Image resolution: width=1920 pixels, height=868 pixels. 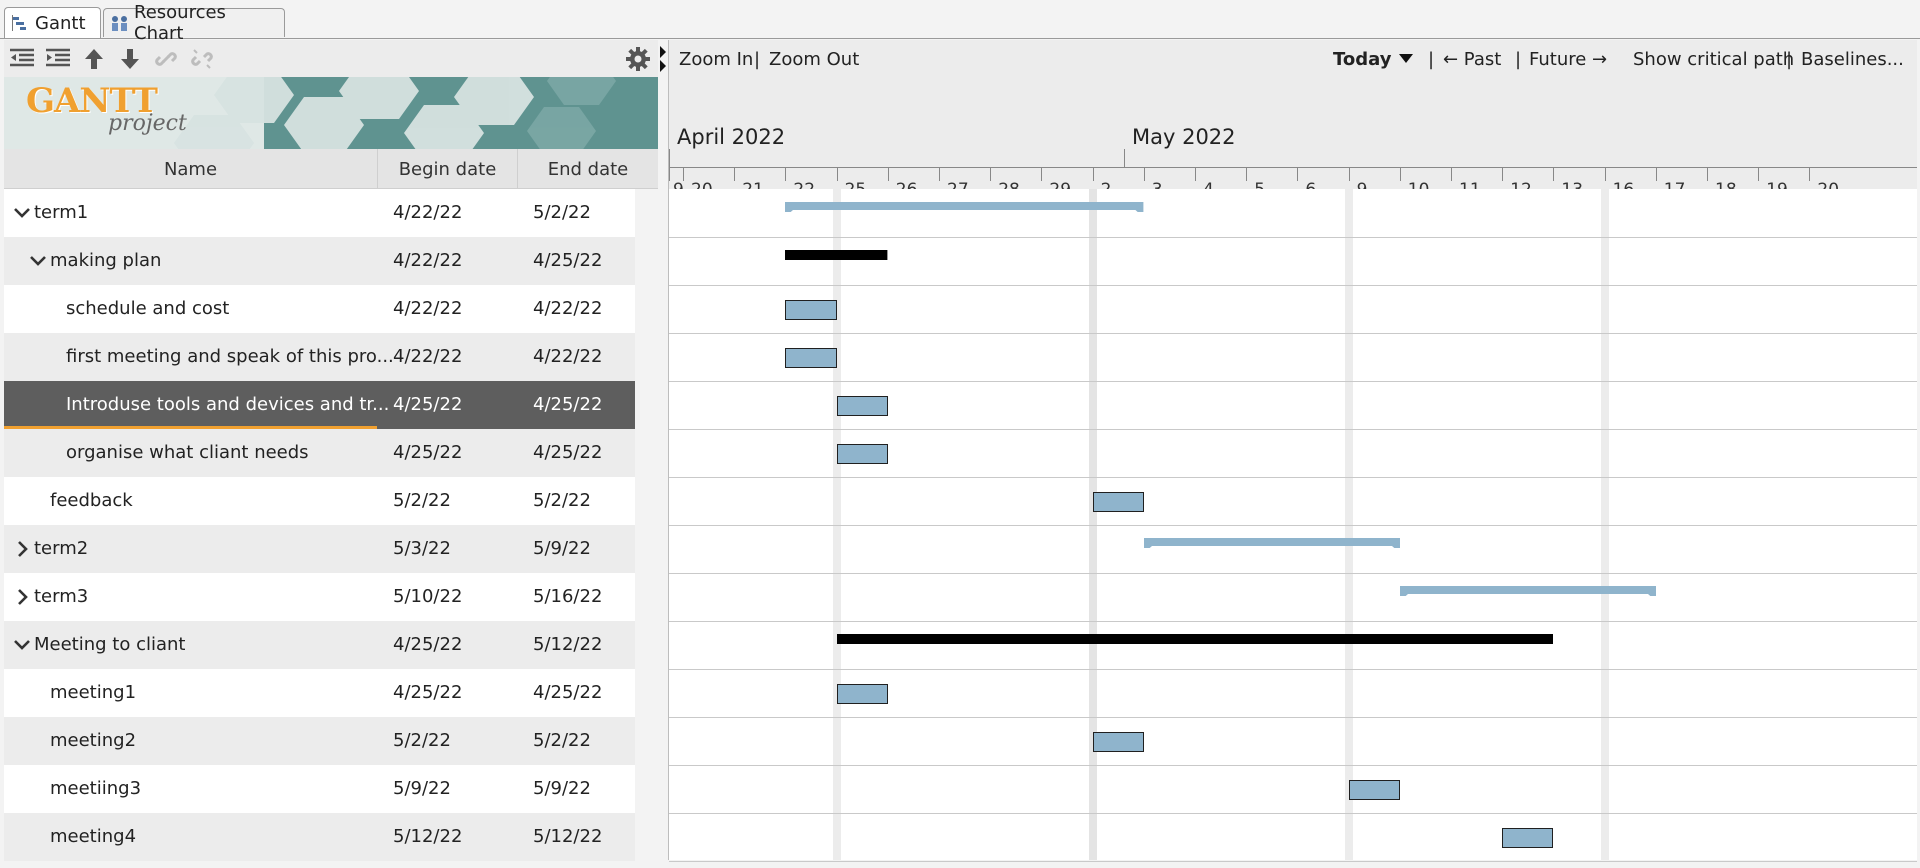 What do you see at coordinates (194, 23) in the screenshot?
I see `tab-resources-chart: Resources Chart` at bounding box center [194, 23].